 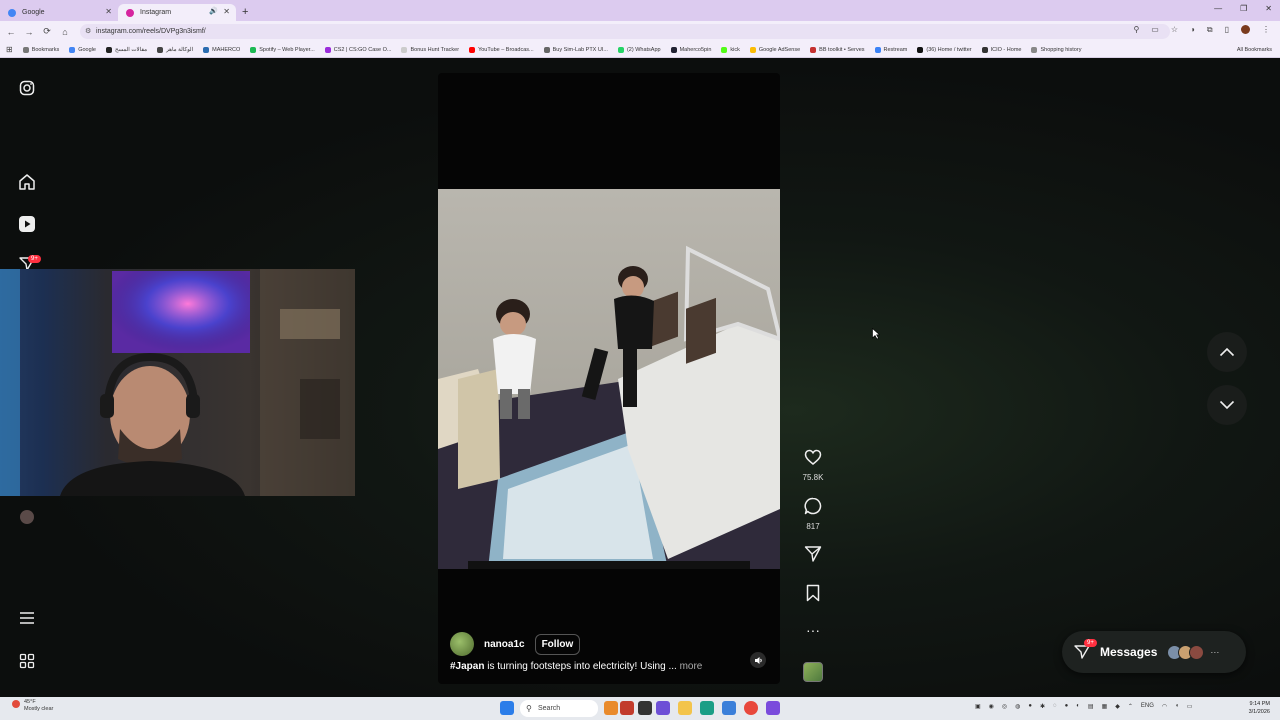 I want to click on reload-icon: ⟳, so click(x=47, y=31).